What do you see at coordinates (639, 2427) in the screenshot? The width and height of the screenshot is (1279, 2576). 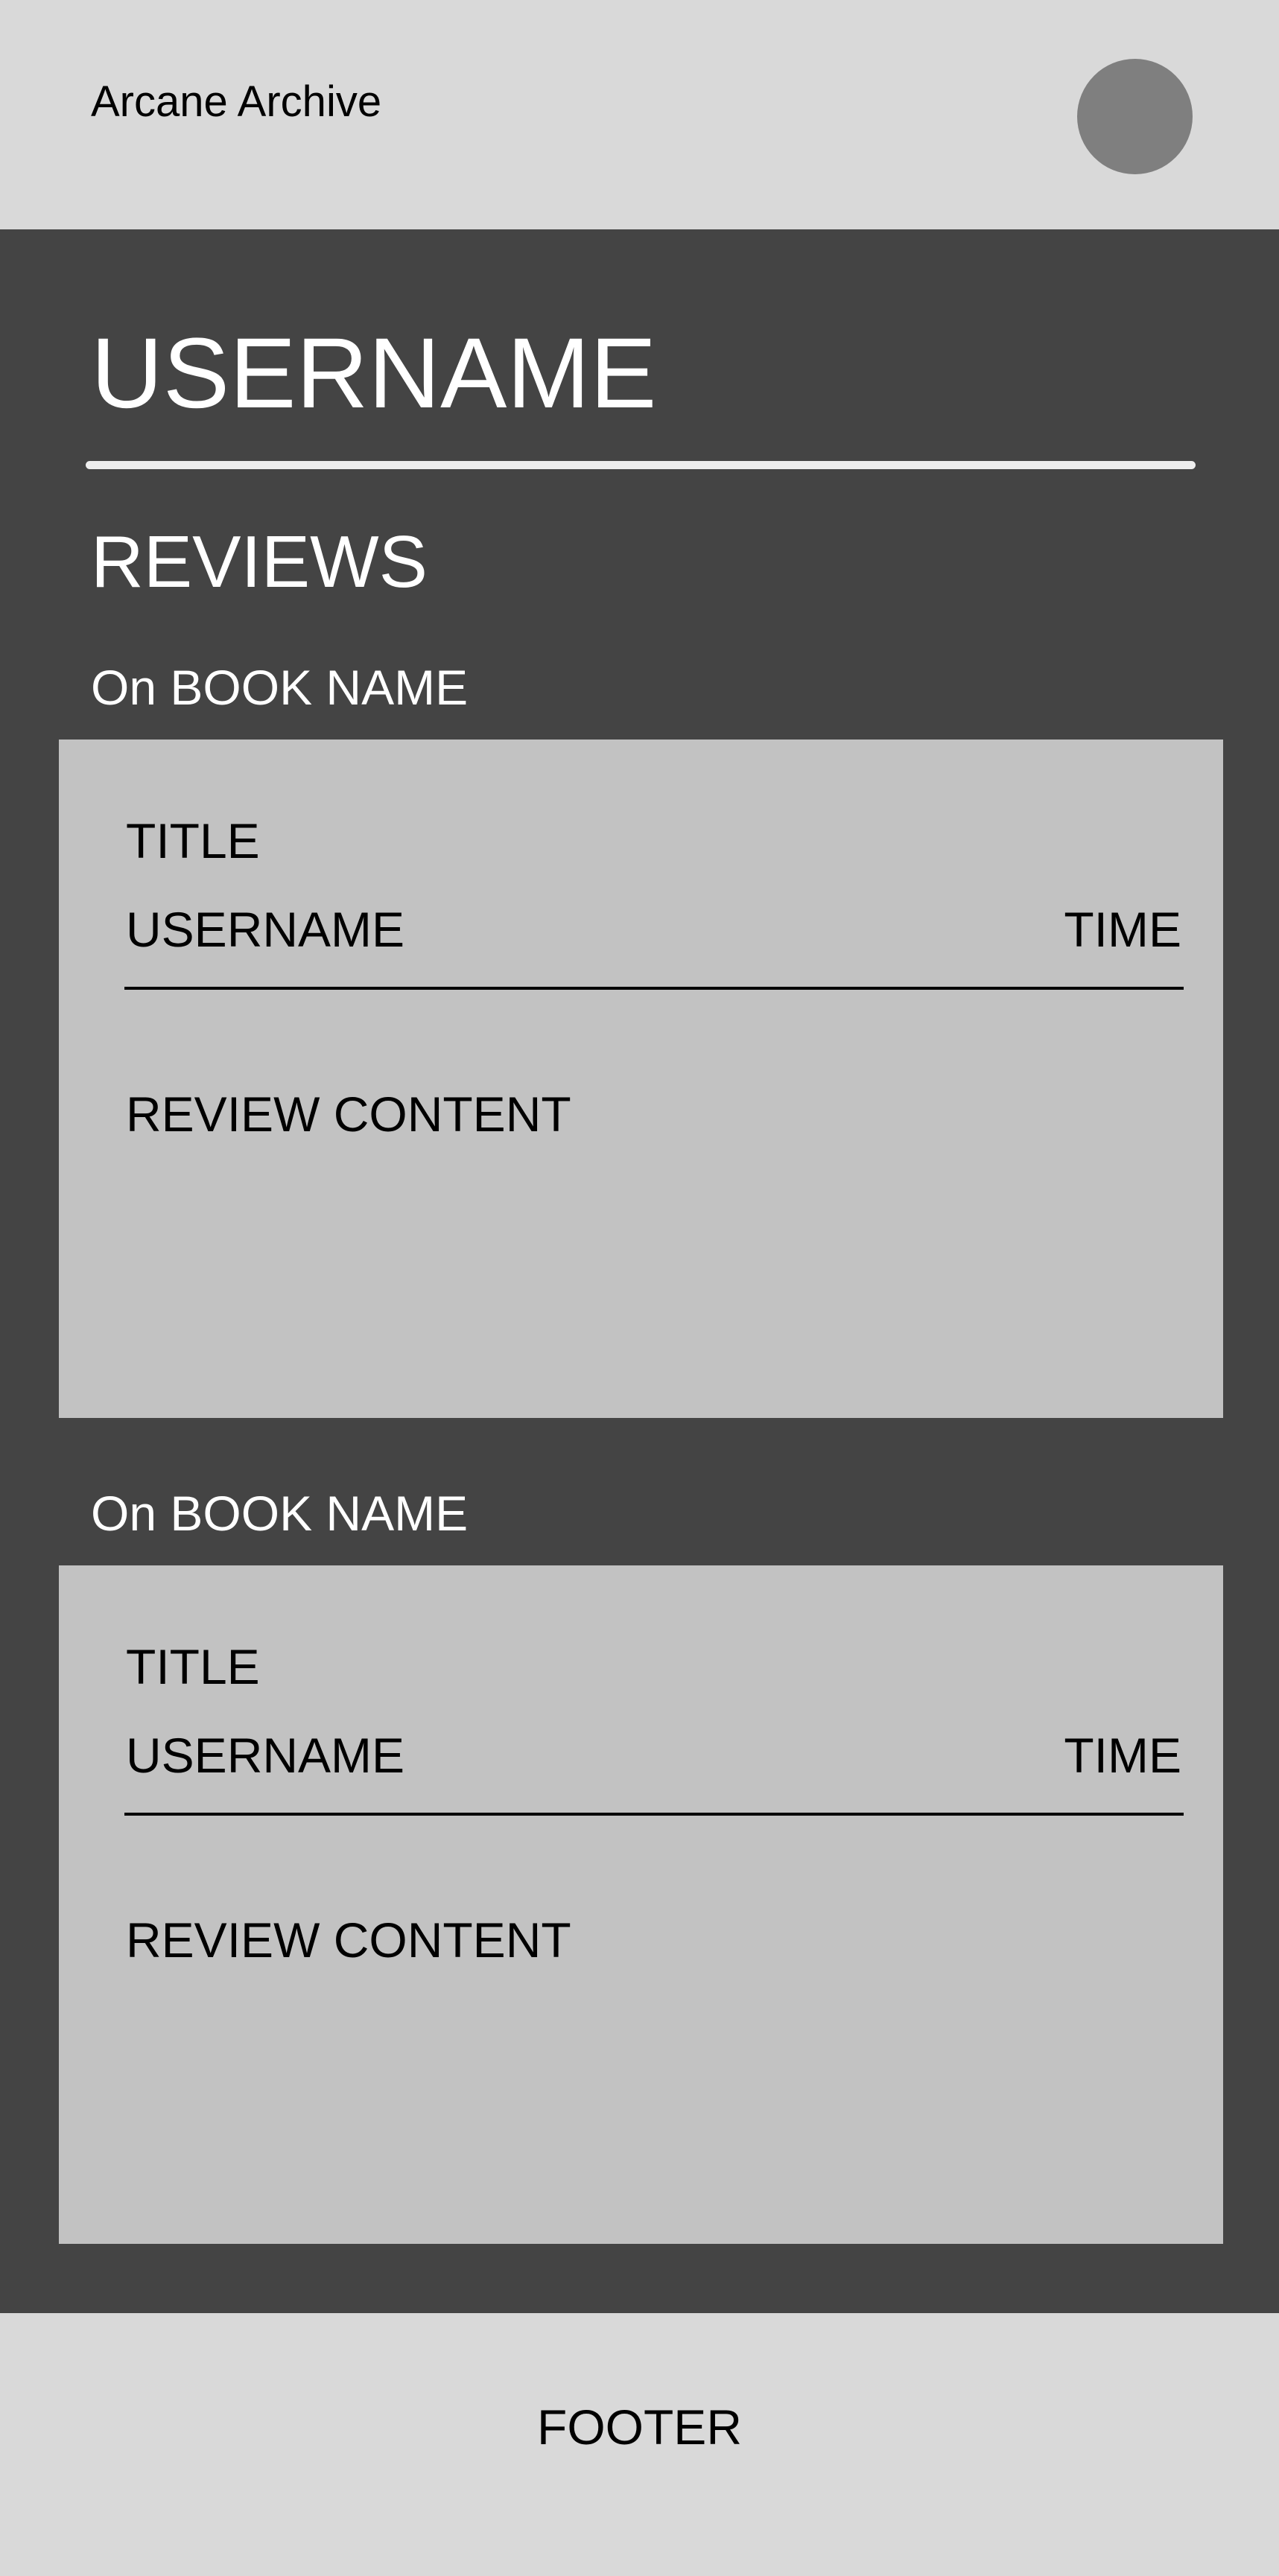 I see `footer-text: FOOTER` at bounding box center [639, 2427].